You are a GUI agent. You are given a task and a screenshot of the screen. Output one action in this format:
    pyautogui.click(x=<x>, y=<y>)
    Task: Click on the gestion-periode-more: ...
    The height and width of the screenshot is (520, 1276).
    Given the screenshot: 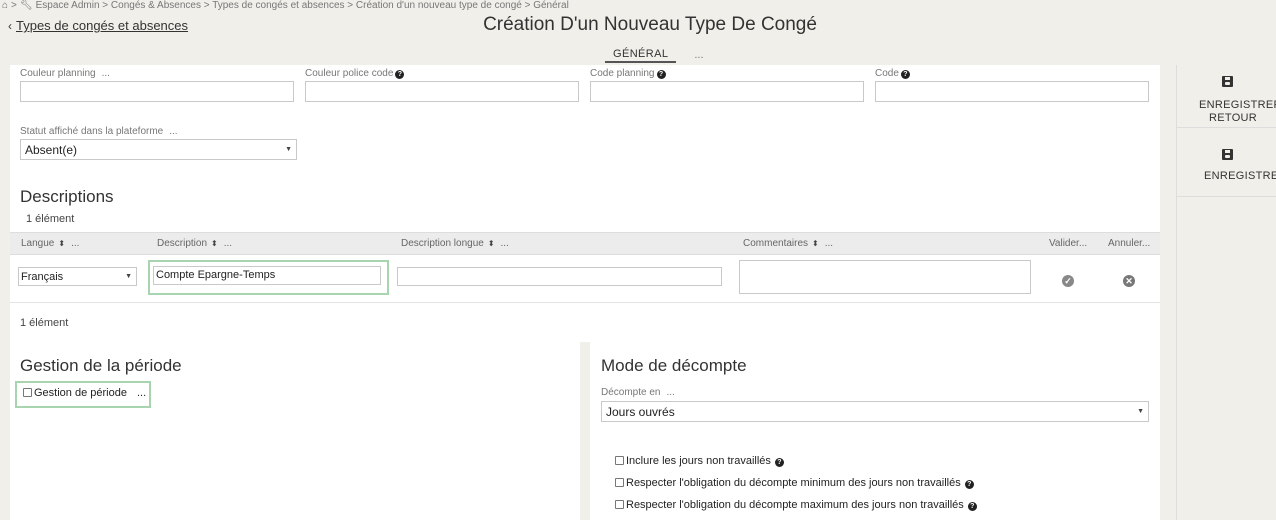 What is the action you would take?
    pyautogui.click(x=141, y=393)
    